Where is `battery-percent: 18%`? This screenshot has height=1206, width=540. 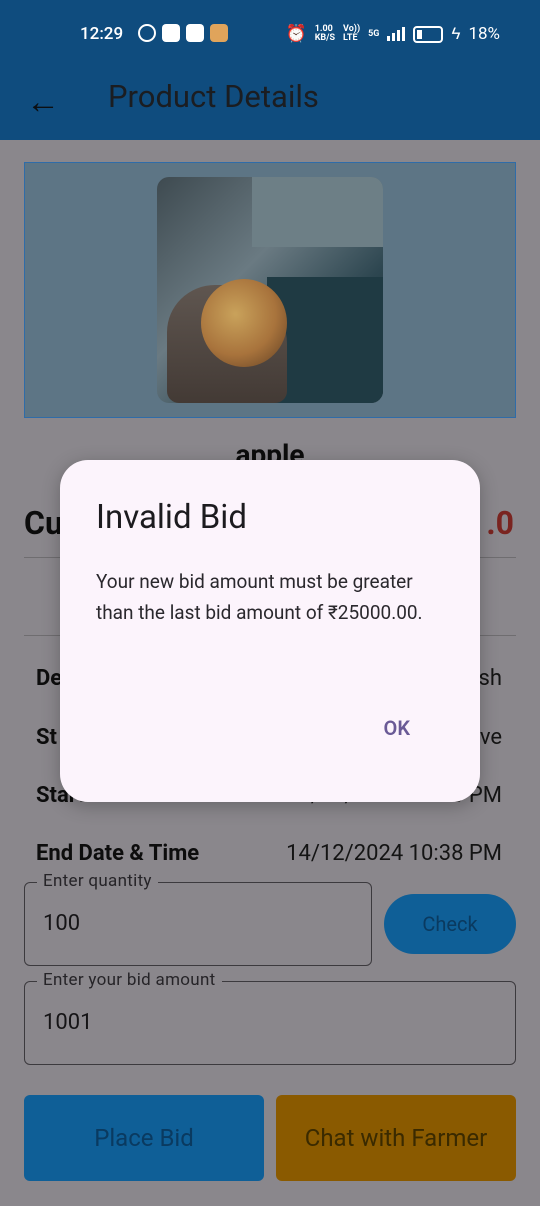
battery-percent: 18% is located at coordinates (484, 34).